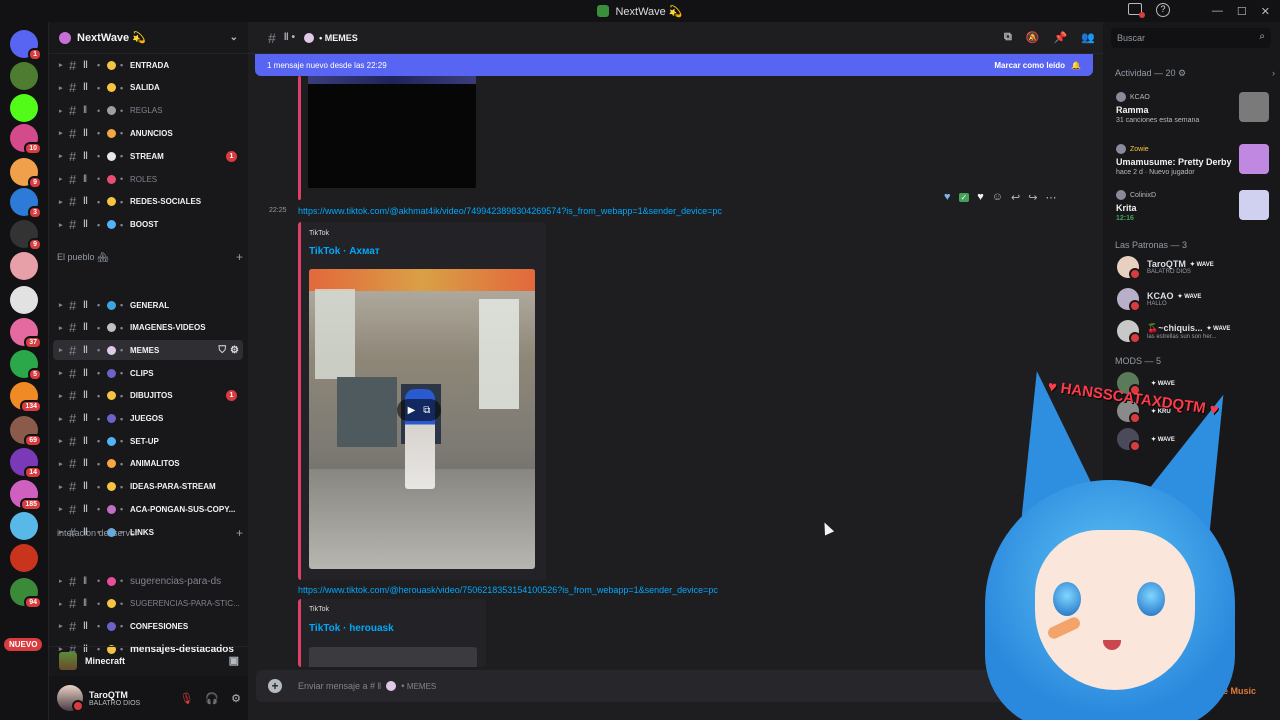  What do you see at coordinates (148, 225) in the screenshot?
I see `channel-boost: ▸ # ǁ • • boost` at bounding box center [148, 225].